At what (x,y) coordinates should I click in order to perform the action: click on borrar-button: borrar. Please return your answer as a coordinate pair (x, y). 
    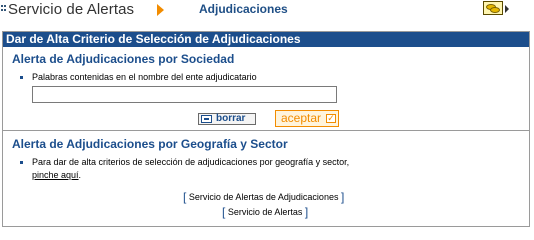
    Looking at the image, I should click on (227, 119).